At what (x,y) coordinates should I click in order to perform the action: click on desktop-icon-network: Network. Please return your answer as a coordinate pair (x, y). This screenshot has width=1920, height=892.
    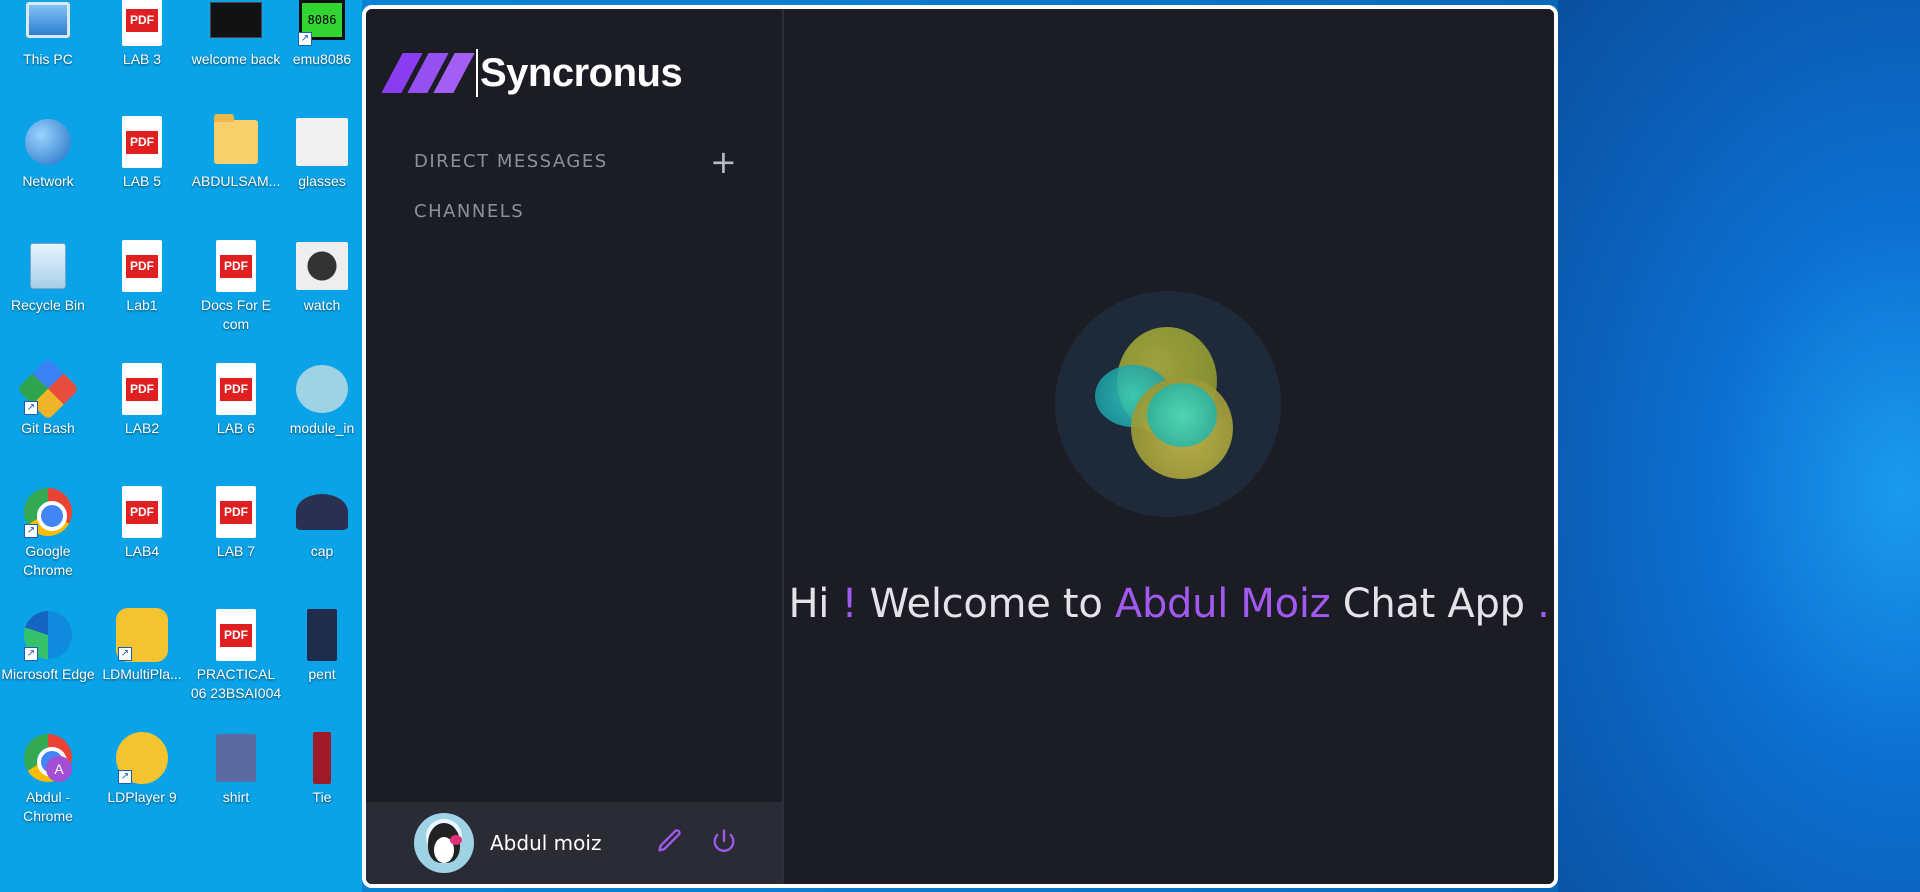
    Looking at the image, I should click on (48, 153).